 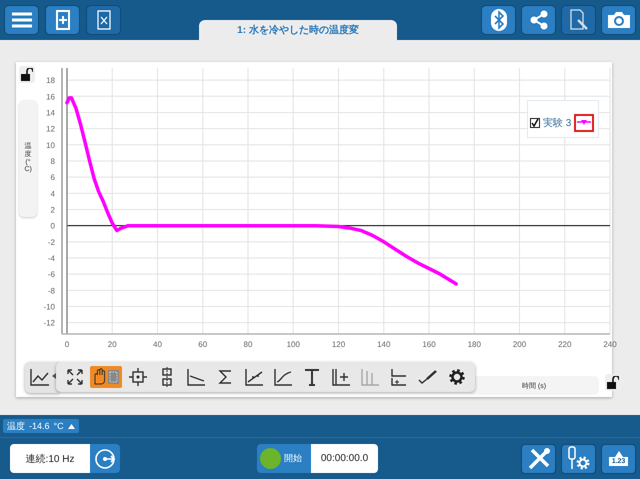 I want to click on axis-tick-label: -12, so click(x=49, y=323).